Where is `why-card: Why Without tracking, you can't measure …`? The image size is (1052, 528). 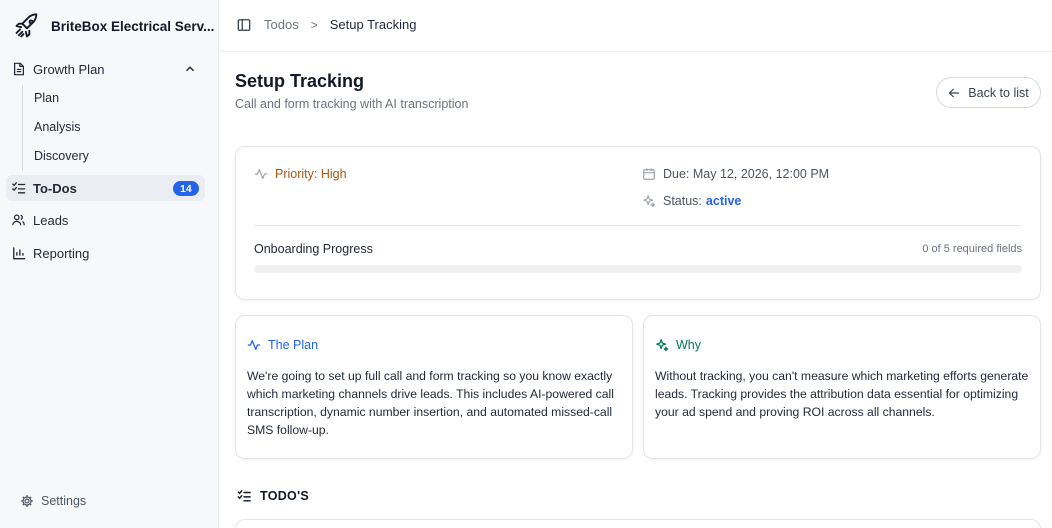 why-card: Why Without tracking, you can't measure … is located at coordinates (842, 387).